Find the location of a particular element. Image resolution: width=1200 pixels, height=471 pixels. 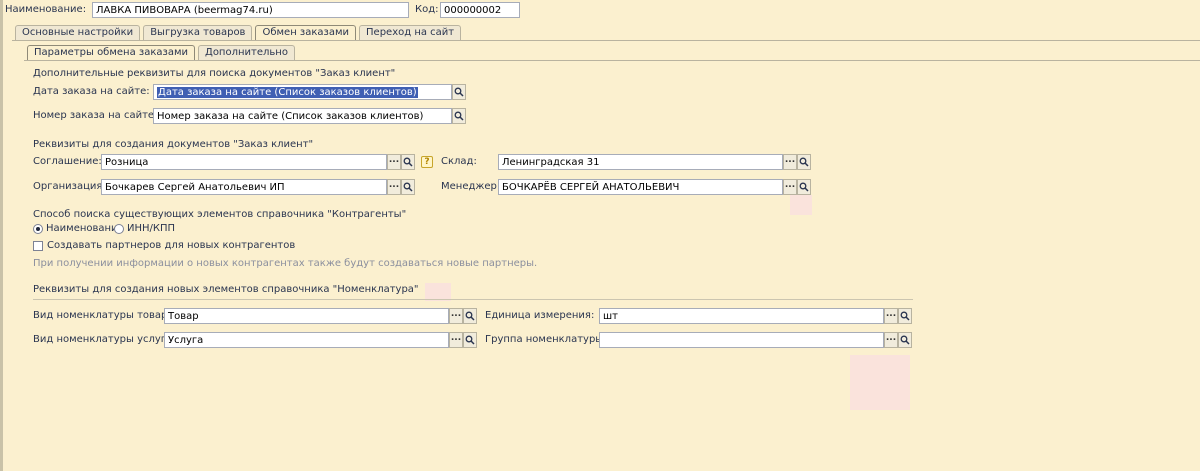

tab-go-to-site: Переход на сайт is located at coordinates (410, 32).